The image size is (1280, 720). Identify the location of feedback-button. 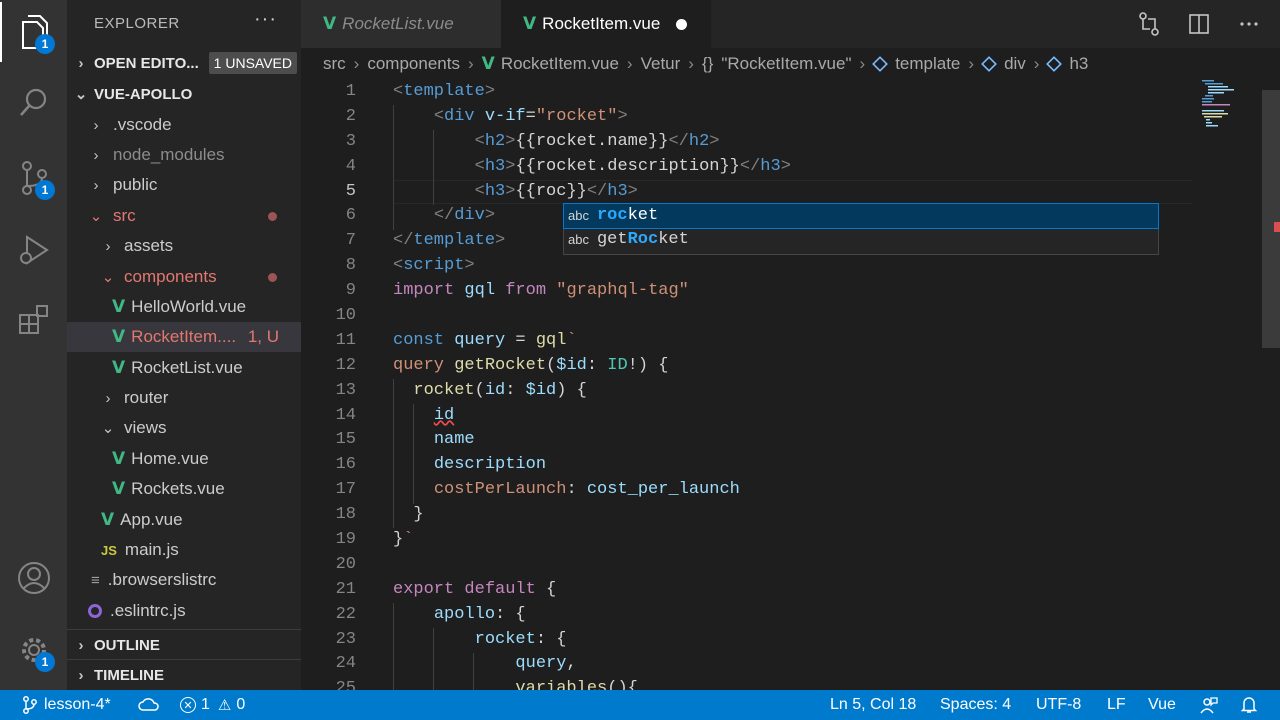
(1209, 705).